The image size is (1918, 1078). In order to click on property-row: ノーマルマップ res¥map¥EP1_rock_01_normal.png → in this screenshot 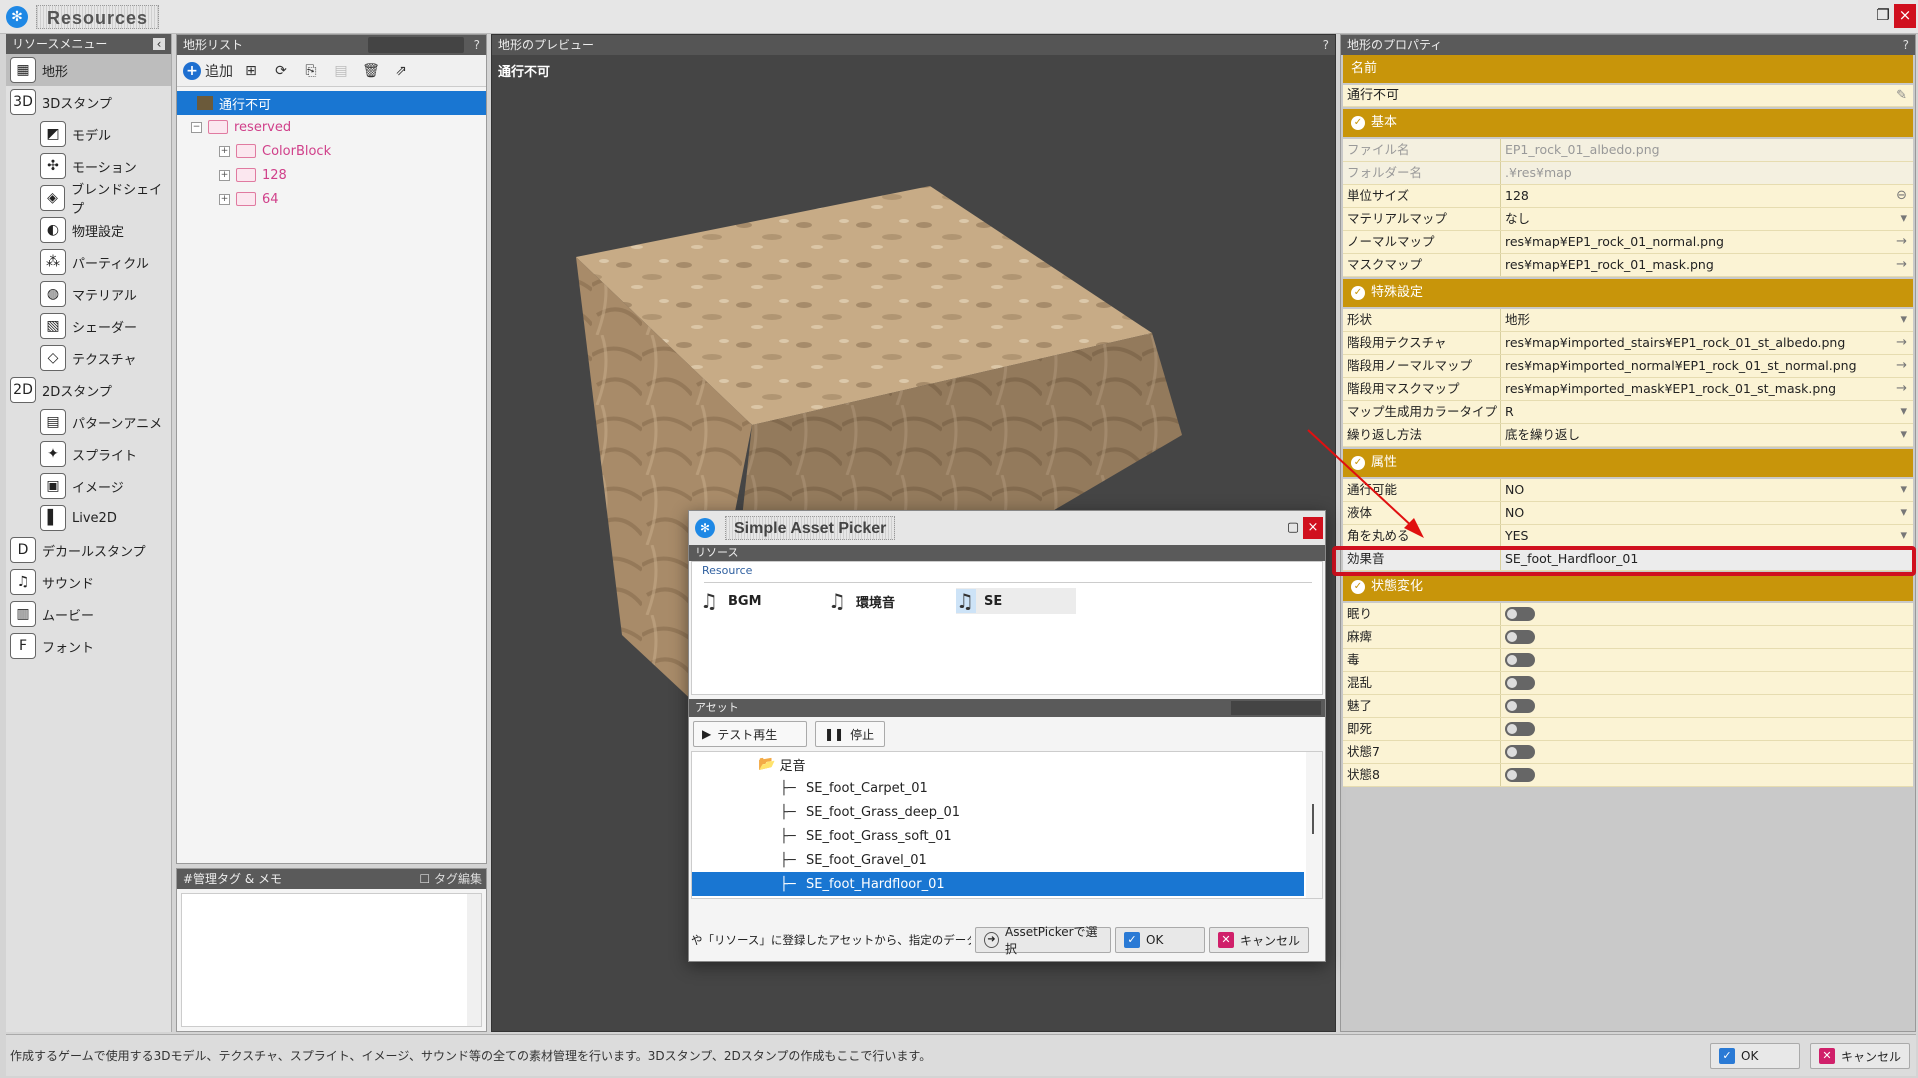, I will do `click(1628, 242)`.